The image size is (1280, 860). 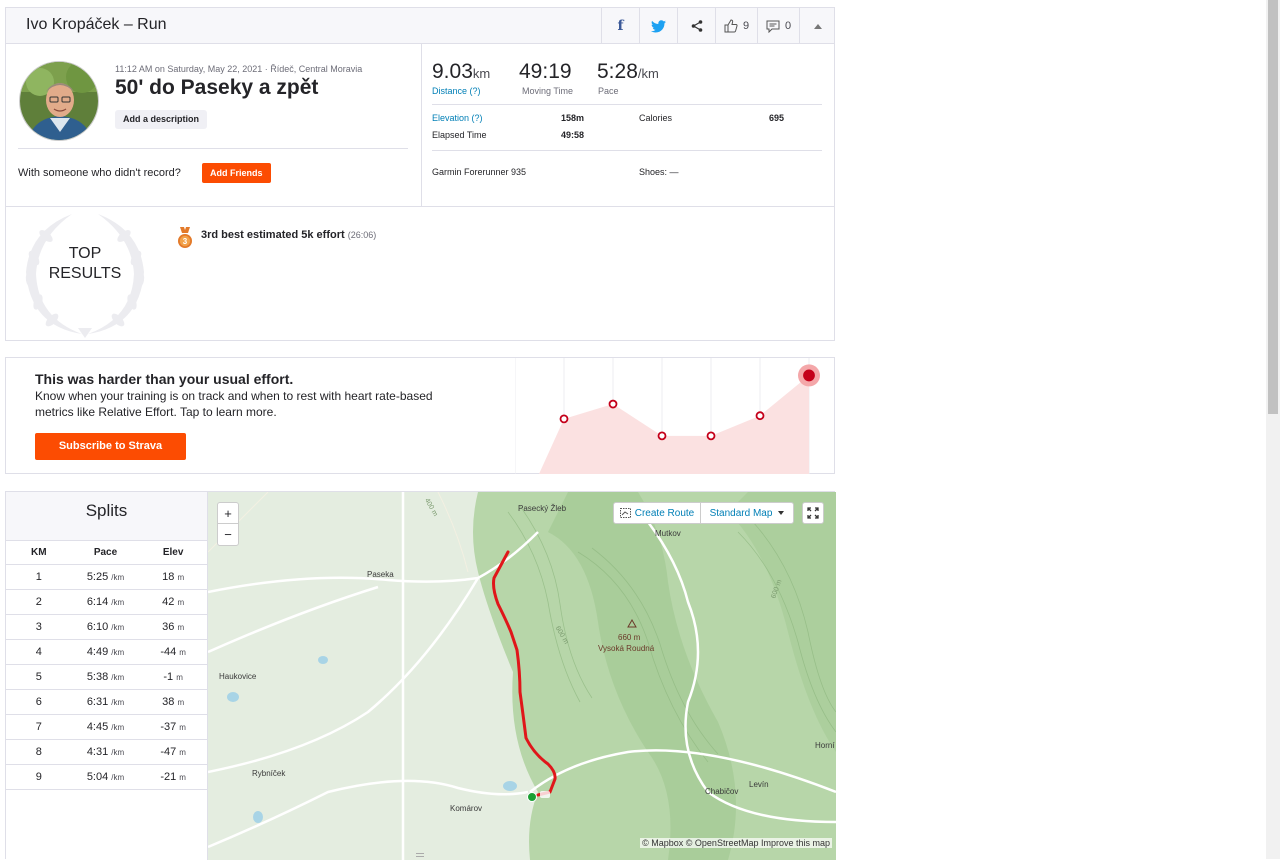 I want to click on shoes-label: Shoes: —, so click(x=659, y=172).